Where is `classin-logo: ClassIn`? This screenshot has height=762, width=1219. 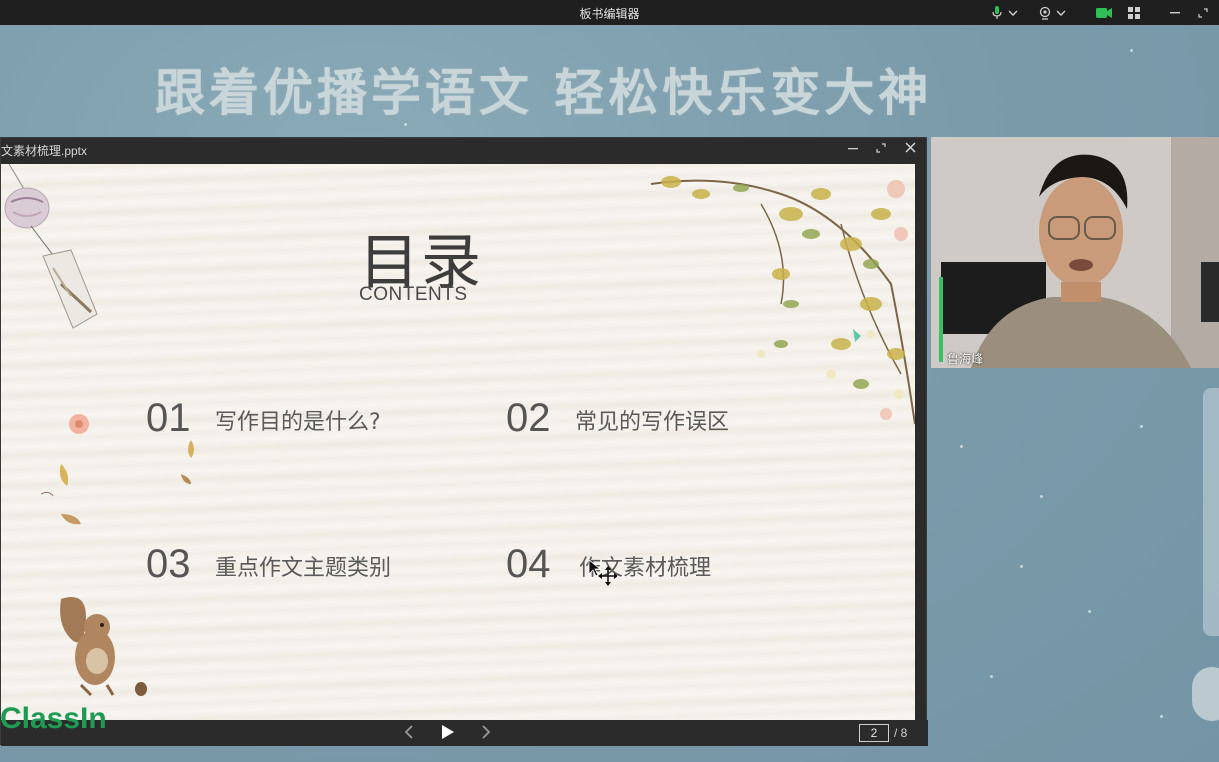 classin-logo: ClassIn is located at coordinates (53, 718).